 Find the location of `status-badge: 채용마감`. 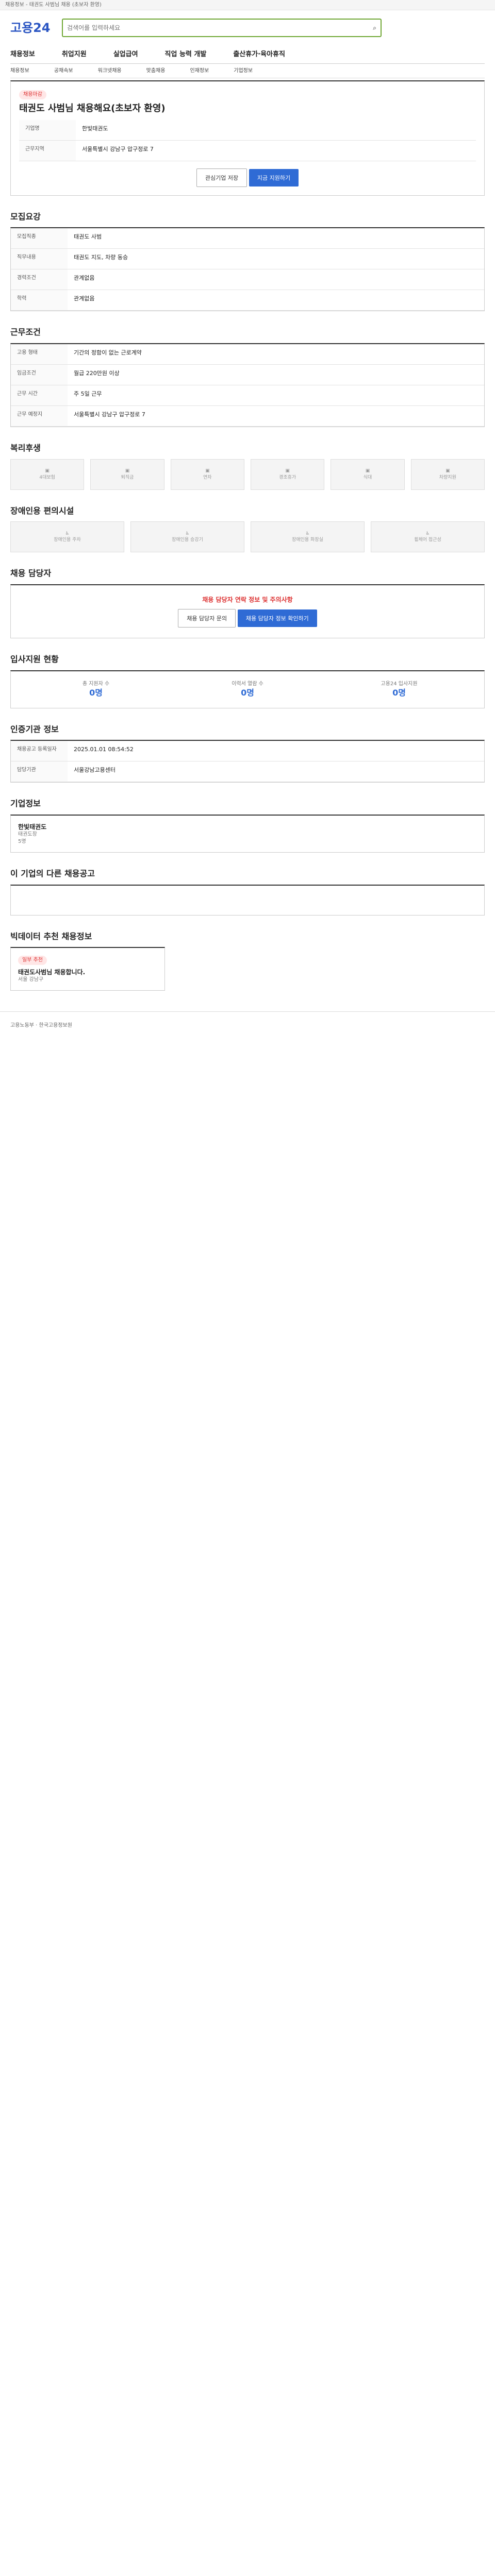

status-badge: 채용마감 is located at coordinates (32, 95).